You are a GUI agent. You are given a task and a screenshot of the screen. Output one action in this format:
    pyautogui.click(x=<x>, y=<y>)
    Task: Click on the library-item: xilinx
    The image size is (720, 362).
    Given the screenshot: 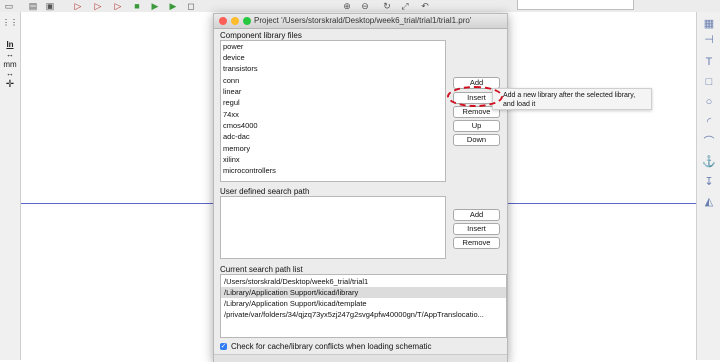 What is the action you would take?
    pyautogui.click(x=231, y=159)
    